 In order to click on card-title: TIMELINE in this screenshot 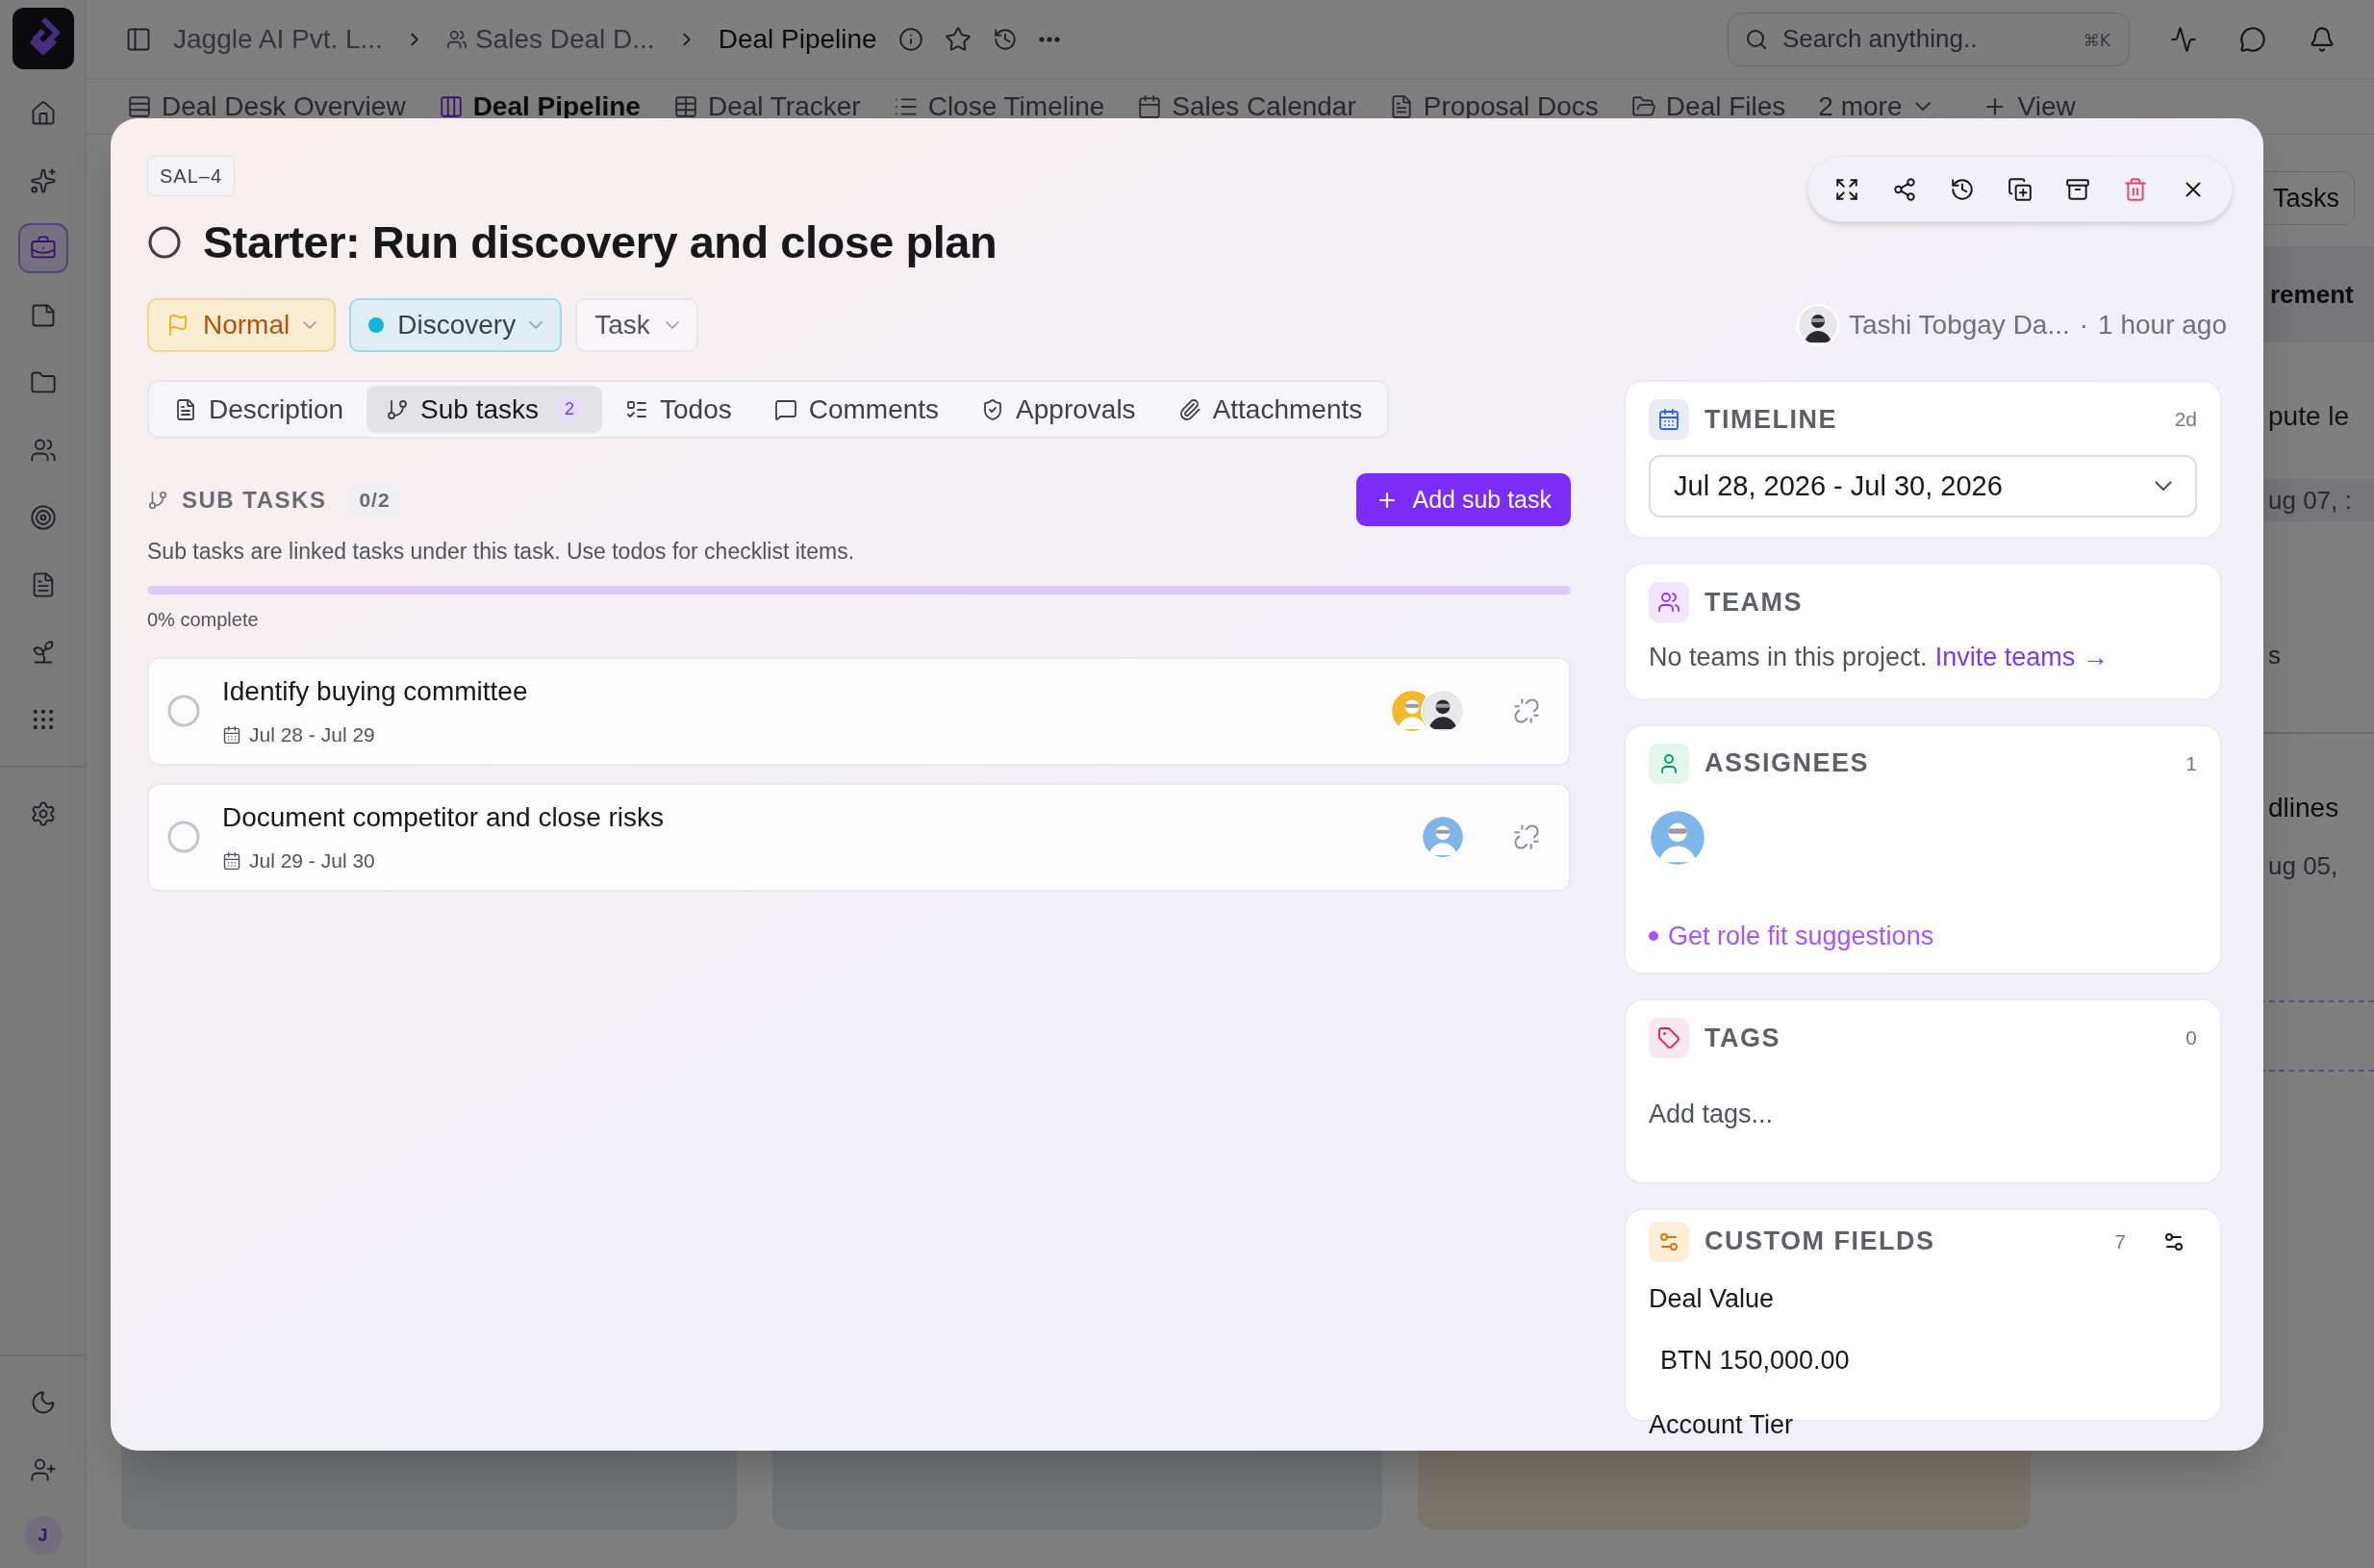, I will do `click(1771, 419)`.